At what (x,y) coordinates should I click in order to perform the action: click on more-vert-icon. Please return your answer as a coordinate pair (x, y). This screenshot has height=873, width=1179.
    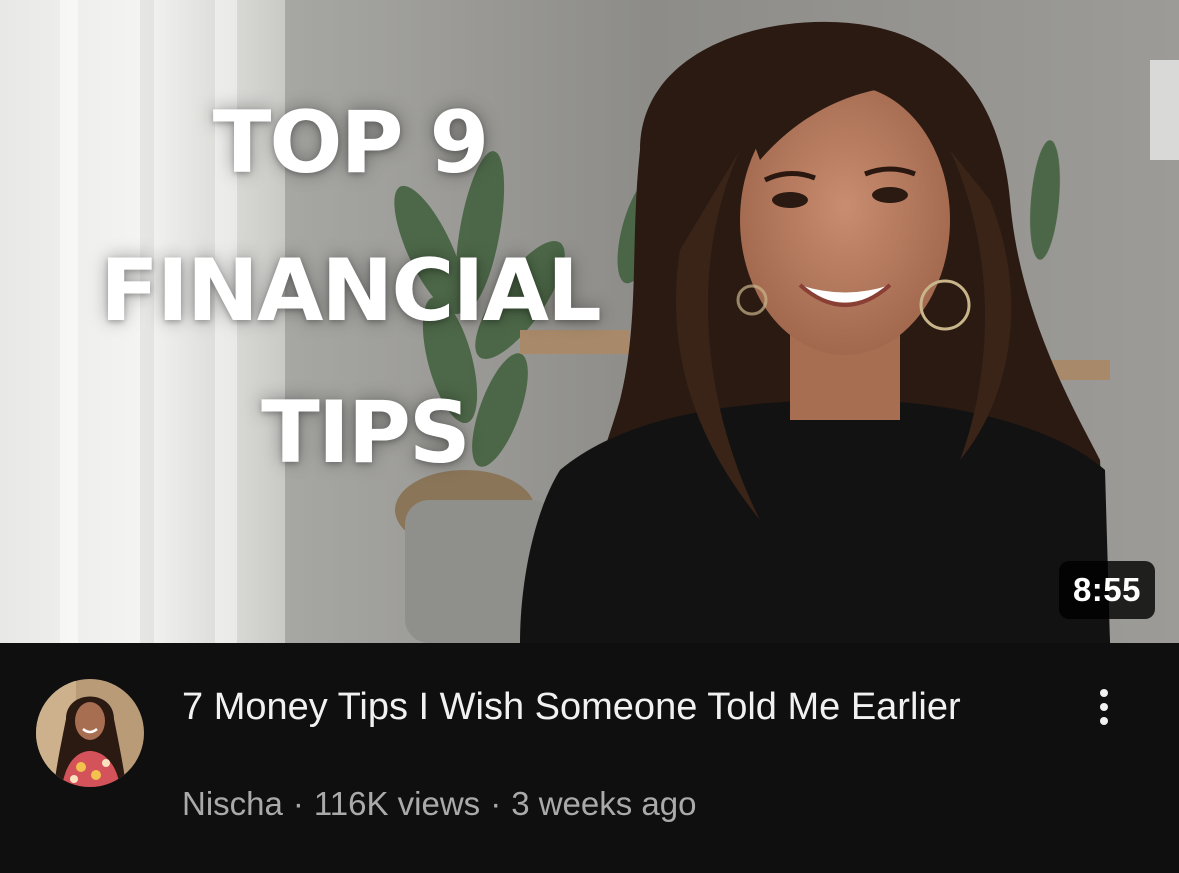
    Looking at the image, I should click on (1104, 707).